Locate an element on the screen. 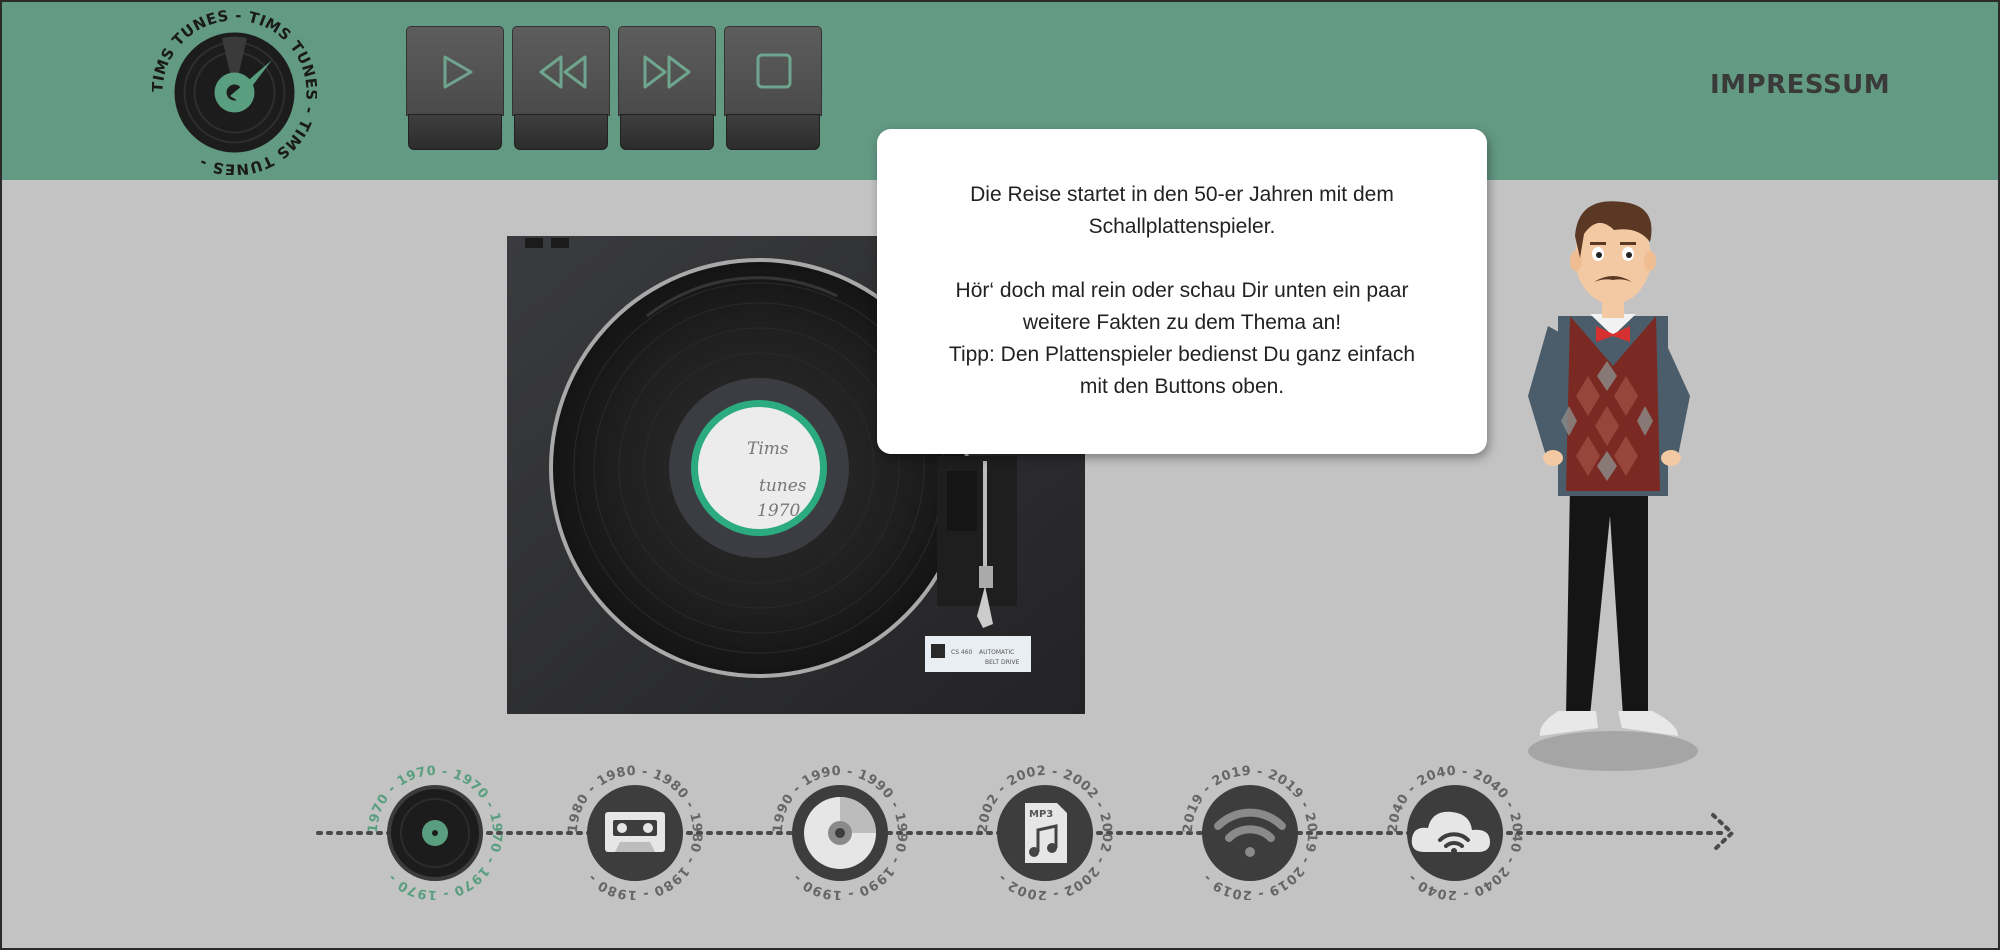 The height and width of the screenshot is (950, 2000). stop-button is located at coordinates (773, 89).